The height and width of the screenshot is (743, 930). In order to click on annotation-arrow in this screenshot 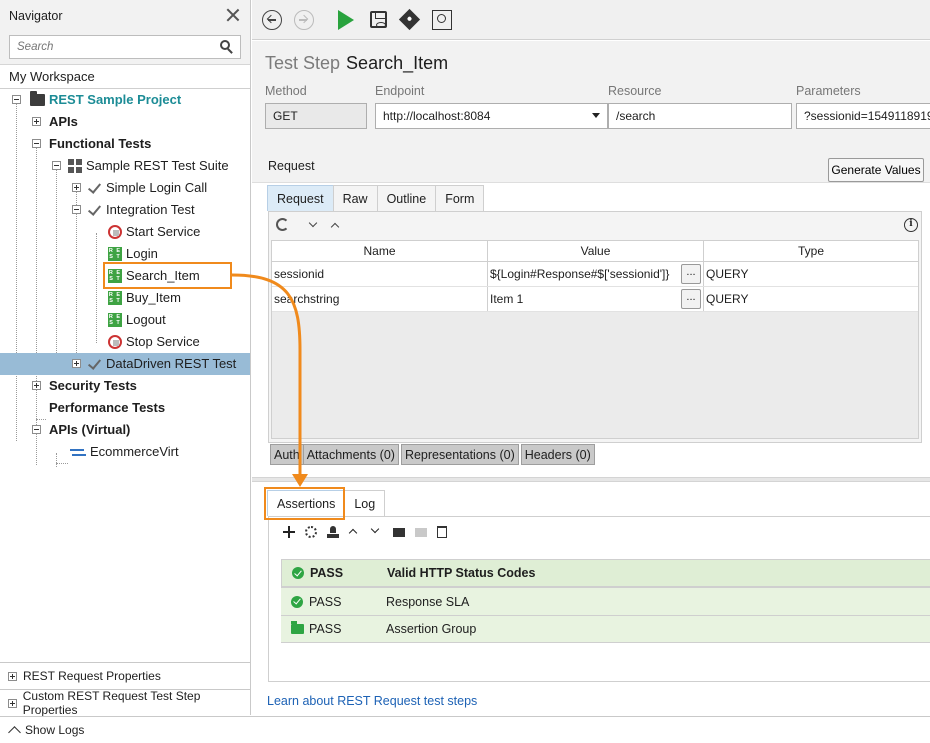, I will do `click(269, 380)`.